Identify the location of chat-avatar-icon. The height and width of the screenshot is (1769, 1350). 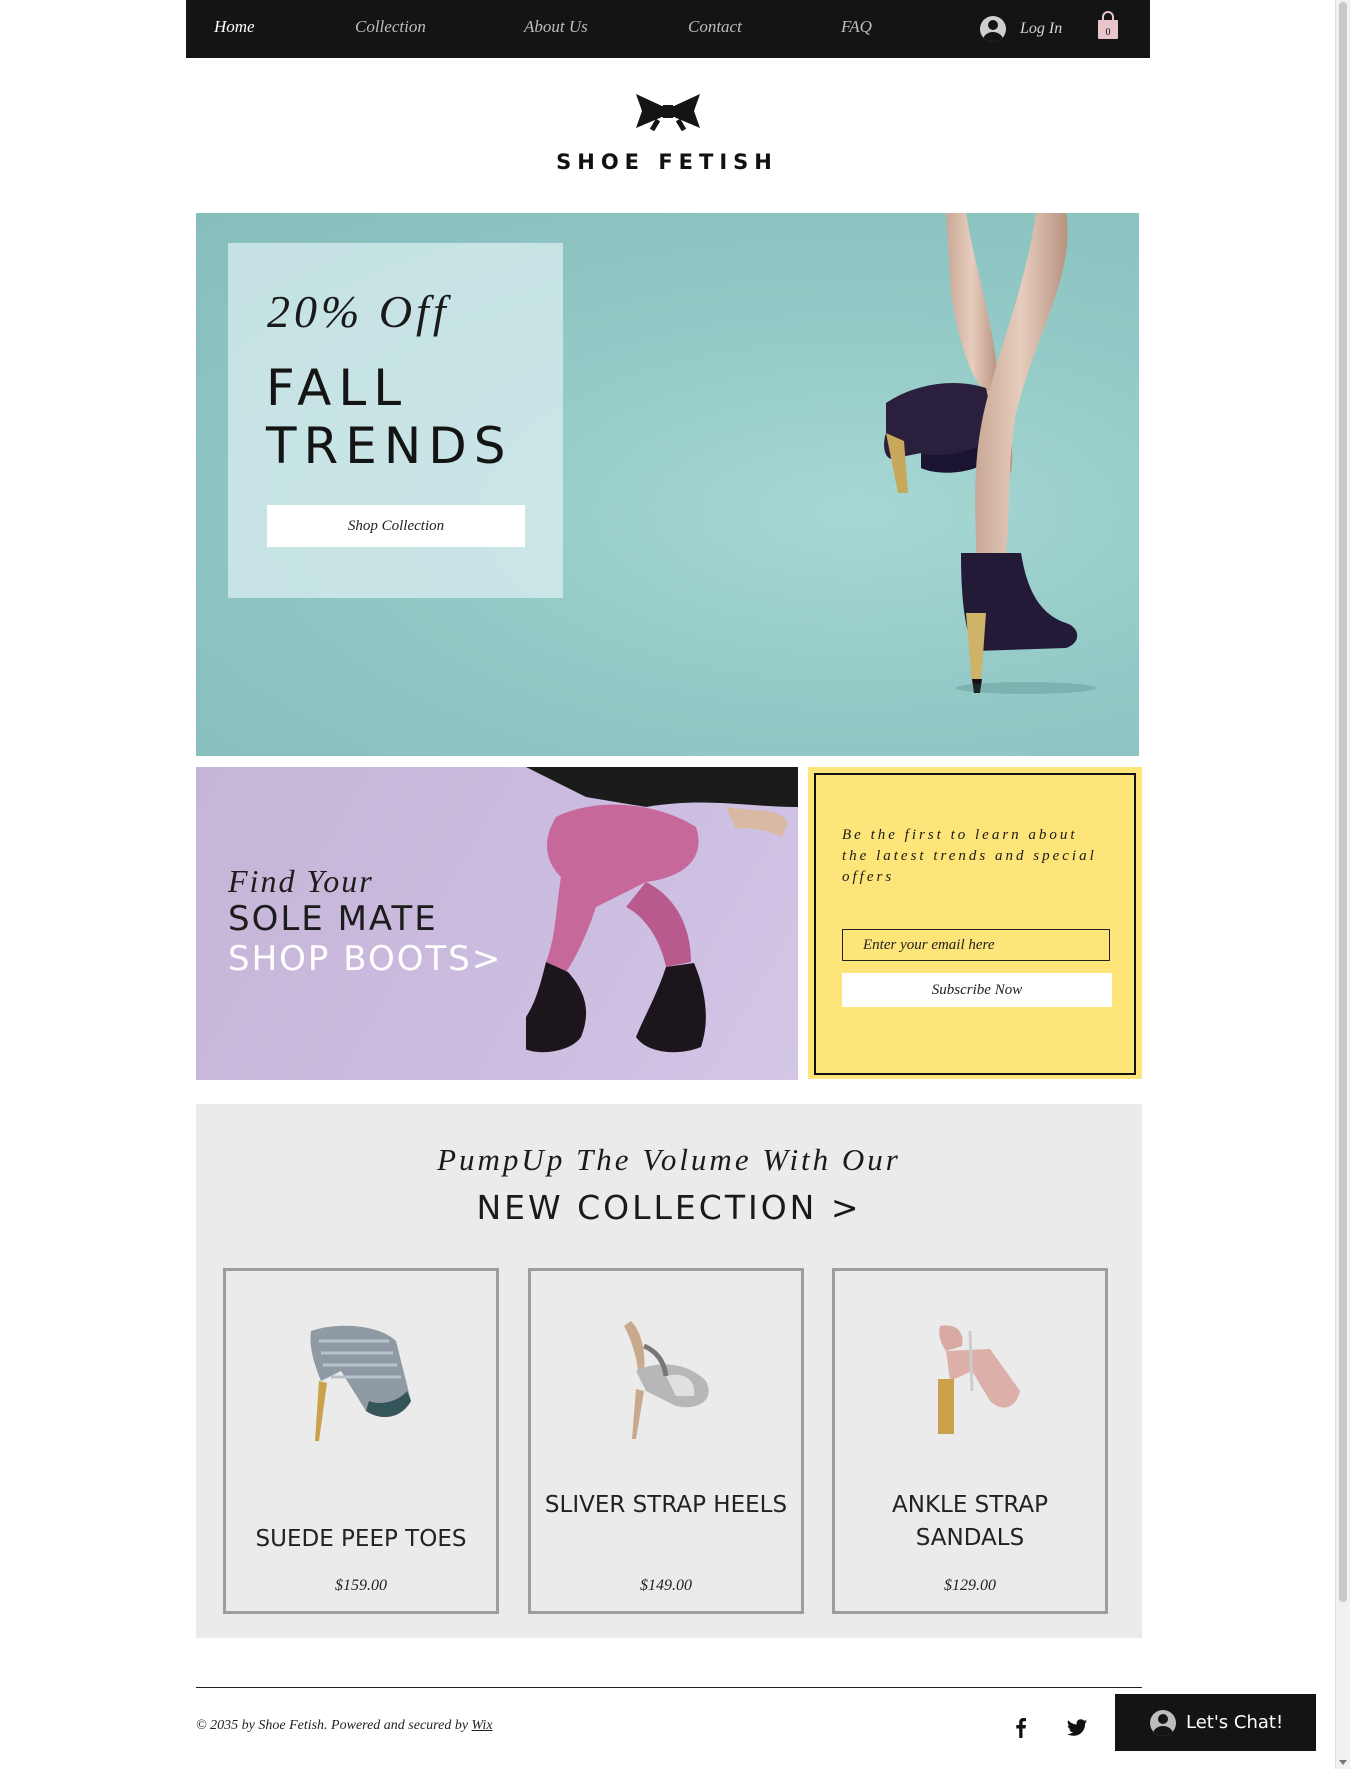
(1163, 1722).